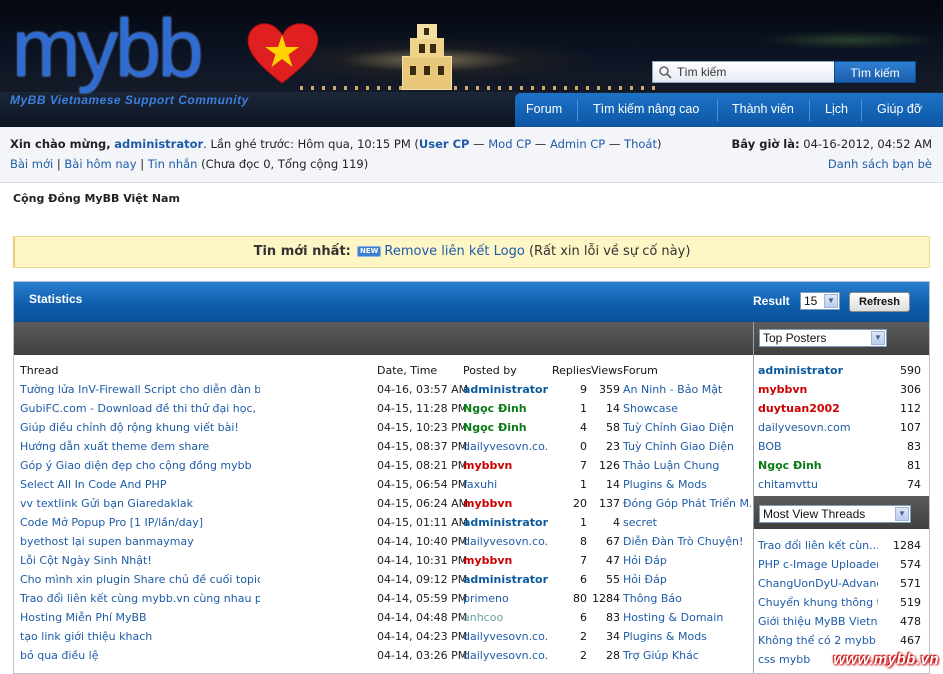 This screenshot has height=674, width=943. What do you see at coordinates (31, 164) in the screenshot?
I see `new-posts-link: Bài mới` at bounding box center [31, 164].